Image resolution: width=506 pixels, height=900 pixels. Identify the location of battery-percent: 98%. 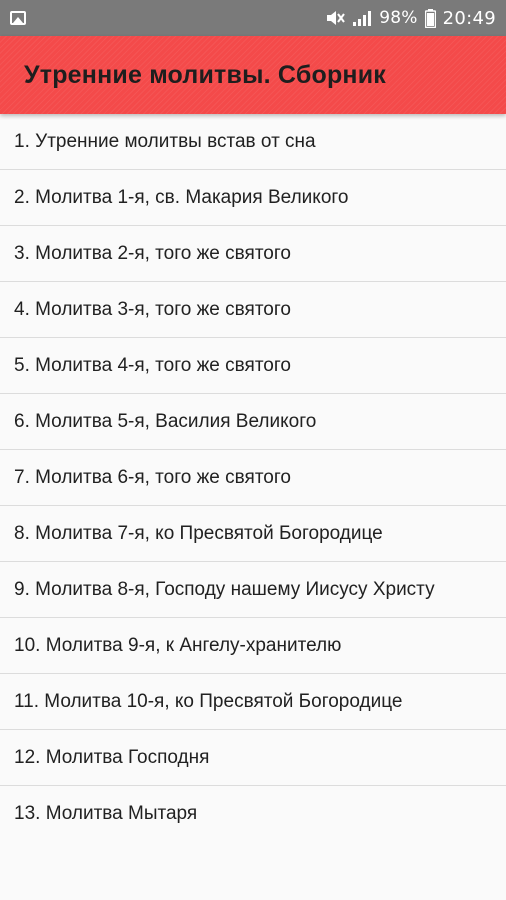
(398, 18).